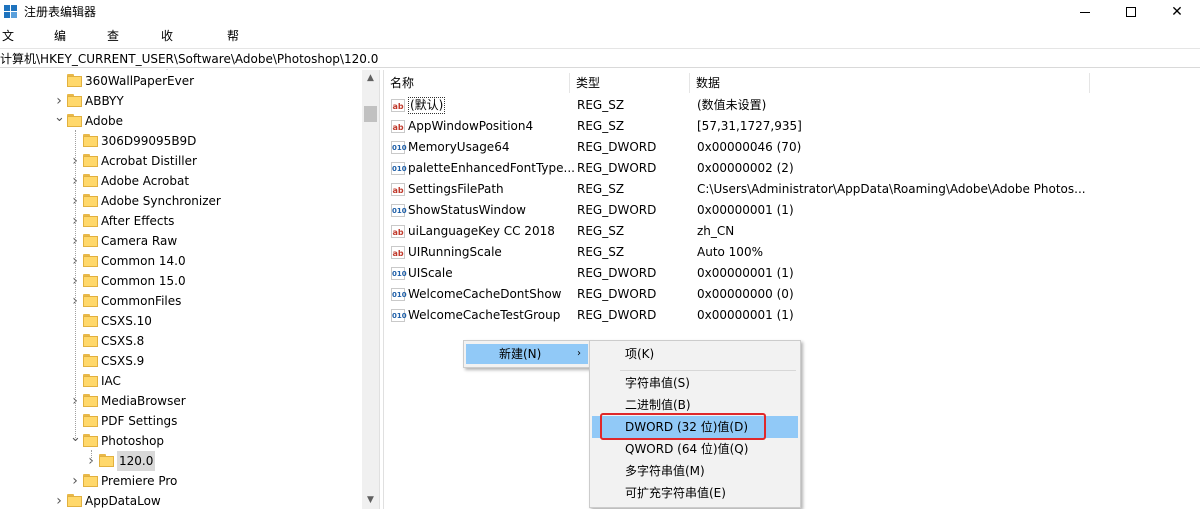 This screenshot has height=509, width=1200. I want to click on tree-item: CSXS.8, so click(181, 341).